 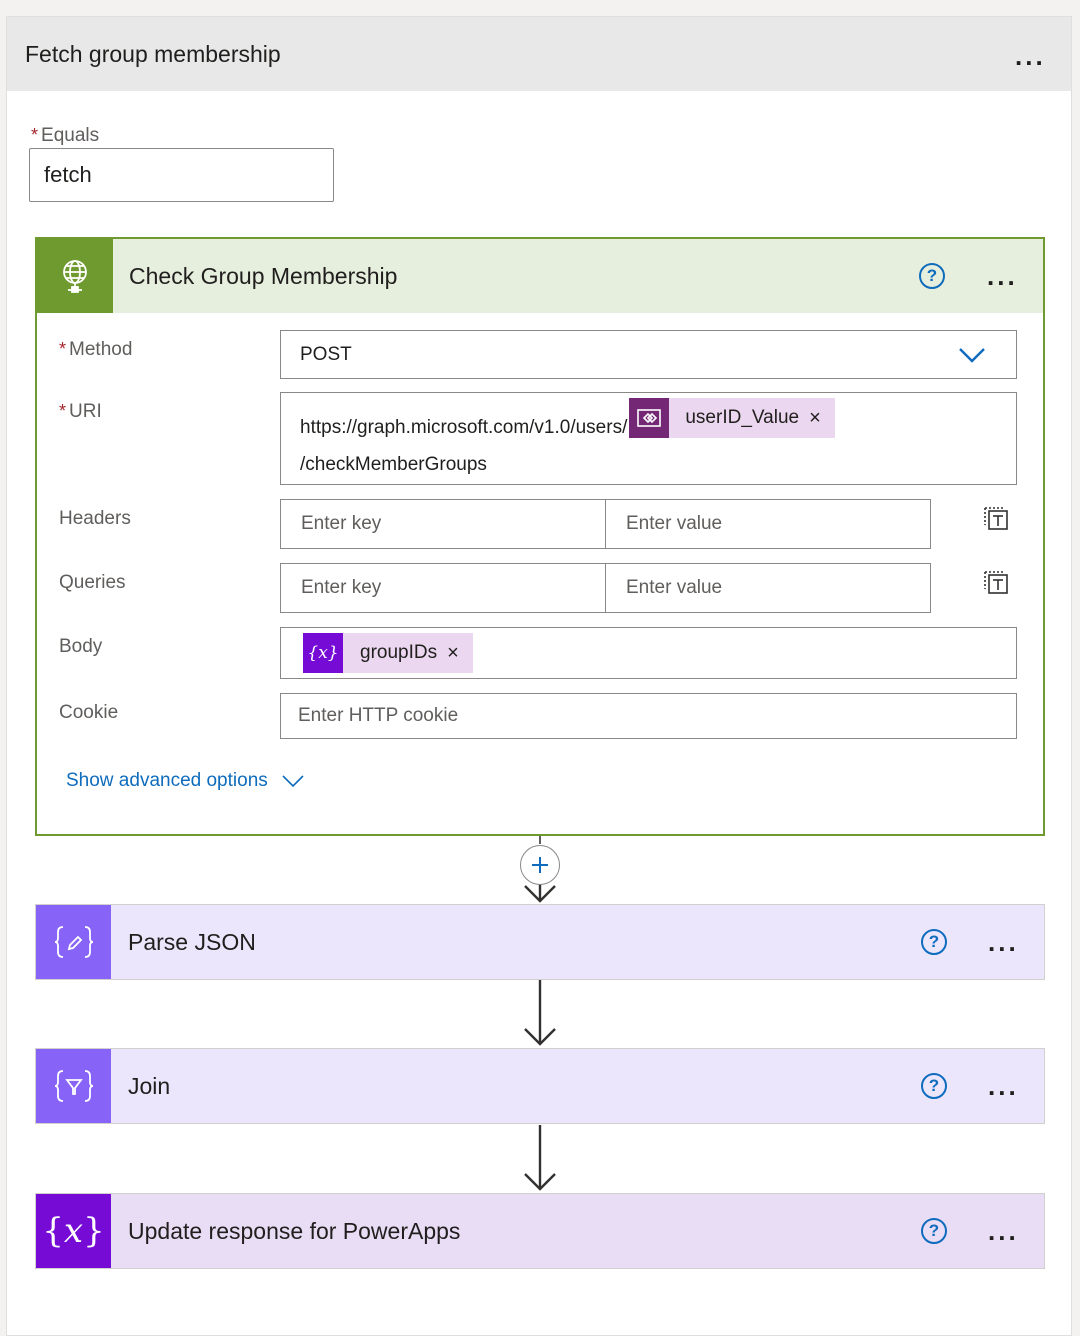 I want to click on join-title: Join, so click(x=149, y=1085).